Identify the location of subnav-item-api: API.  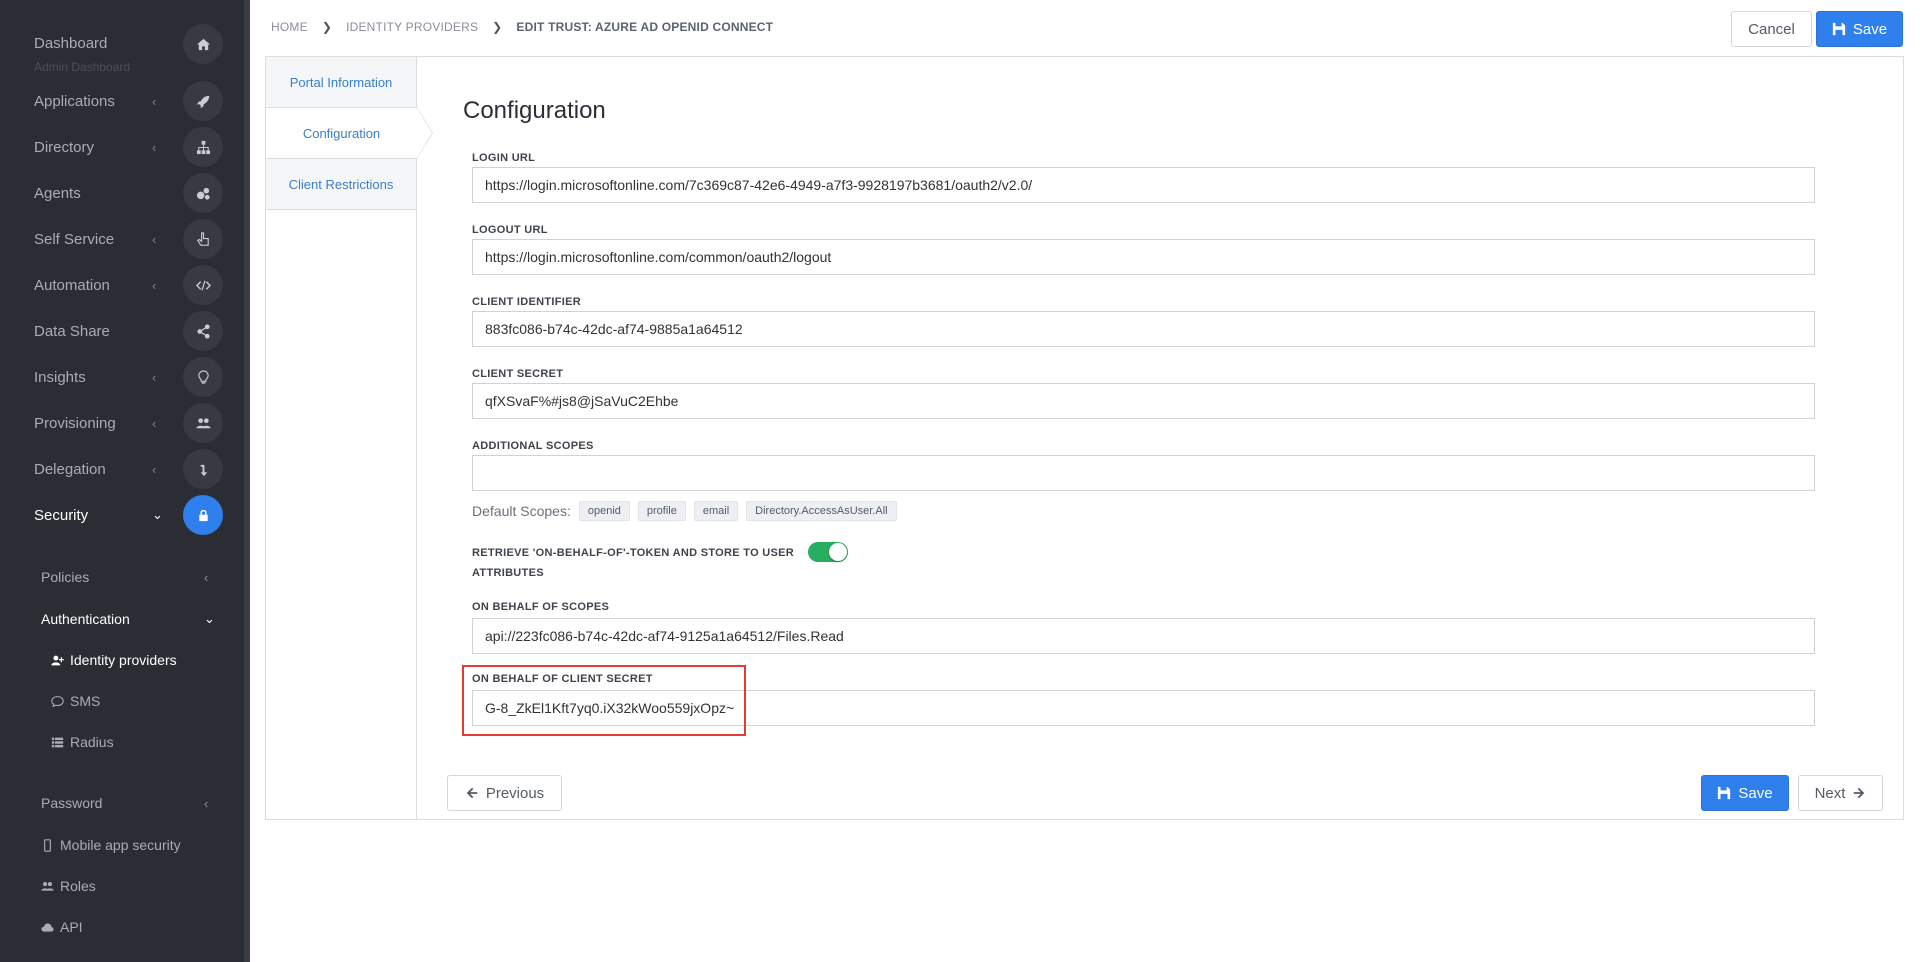
(122, 927).